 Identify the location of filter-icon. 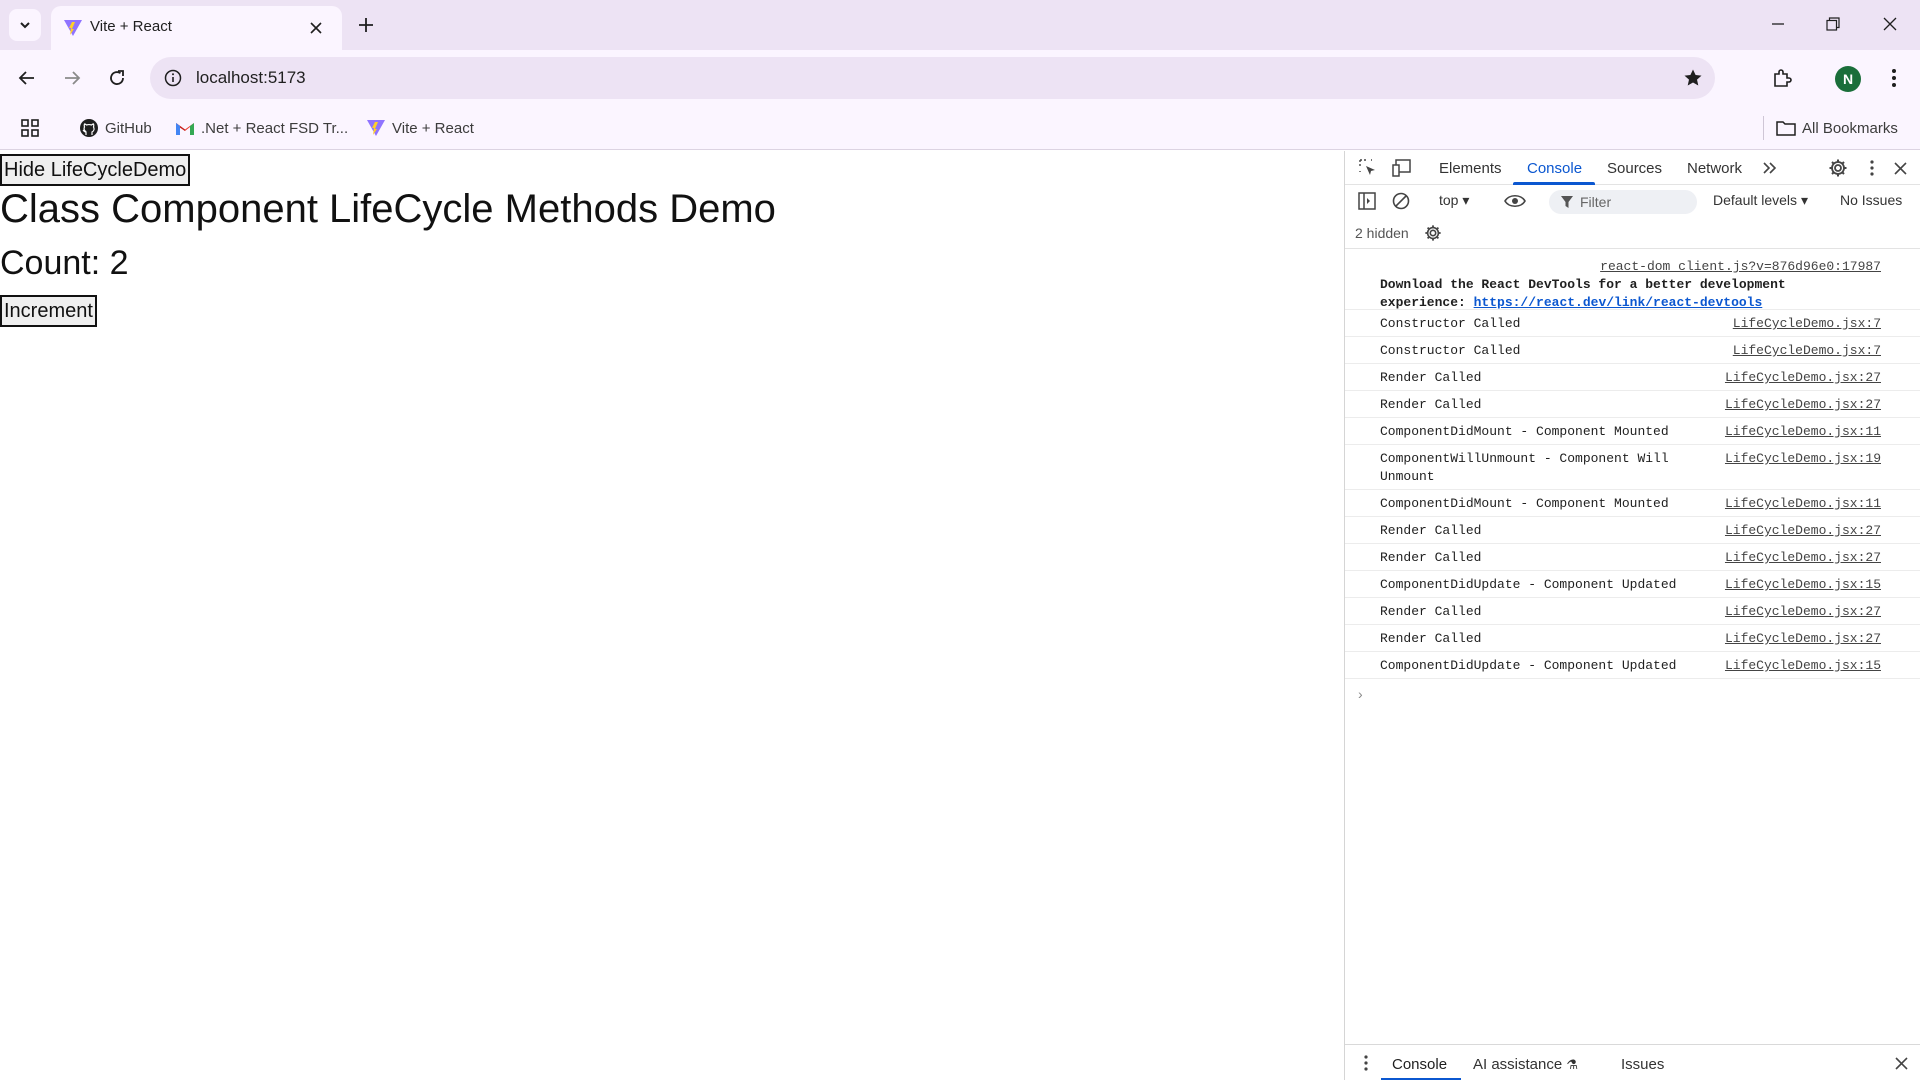
(1567, 202).